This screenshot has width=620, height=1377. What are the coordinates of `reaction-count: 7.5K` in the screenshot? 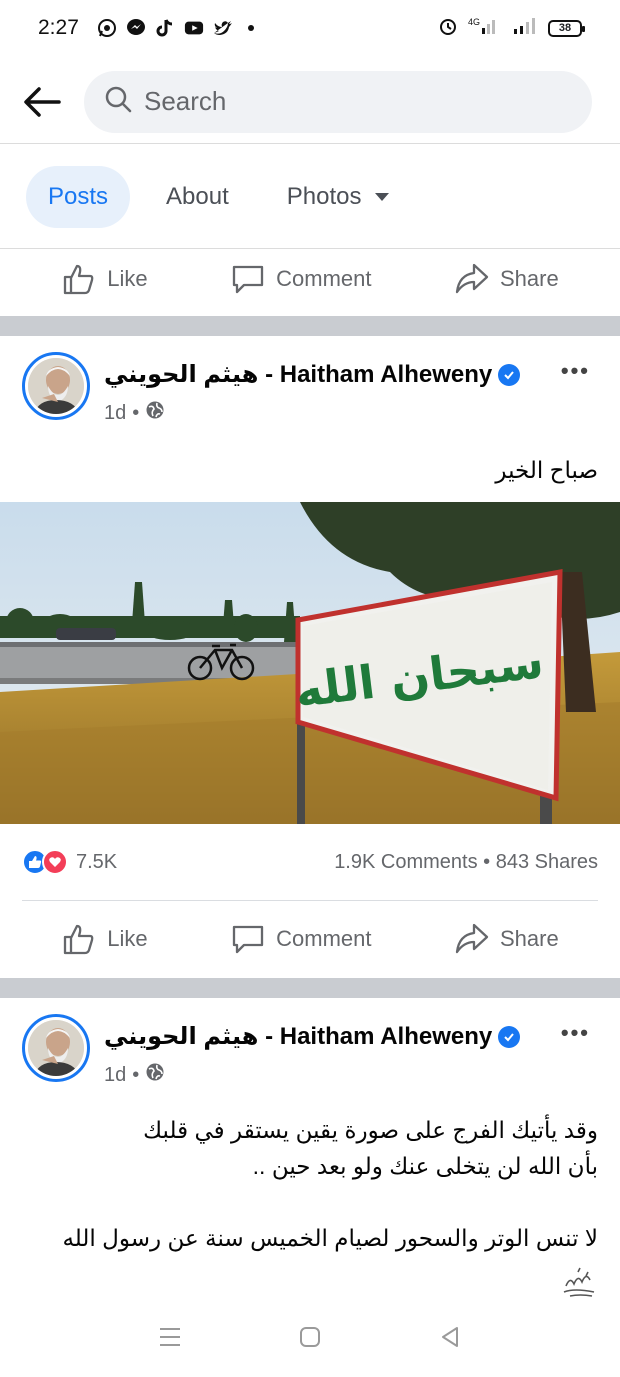 It's located at (96, 862).